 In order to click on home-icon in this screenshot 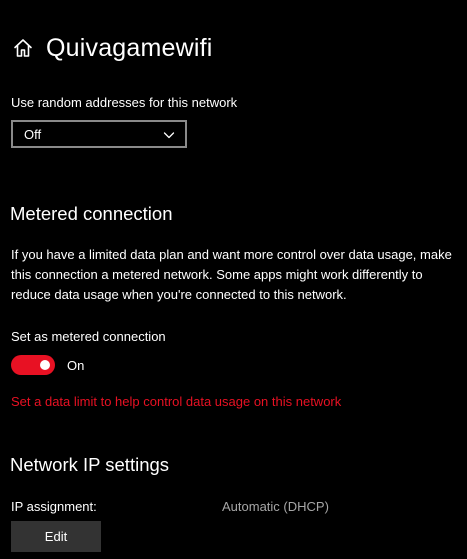, I will do `click(23, 48)`.